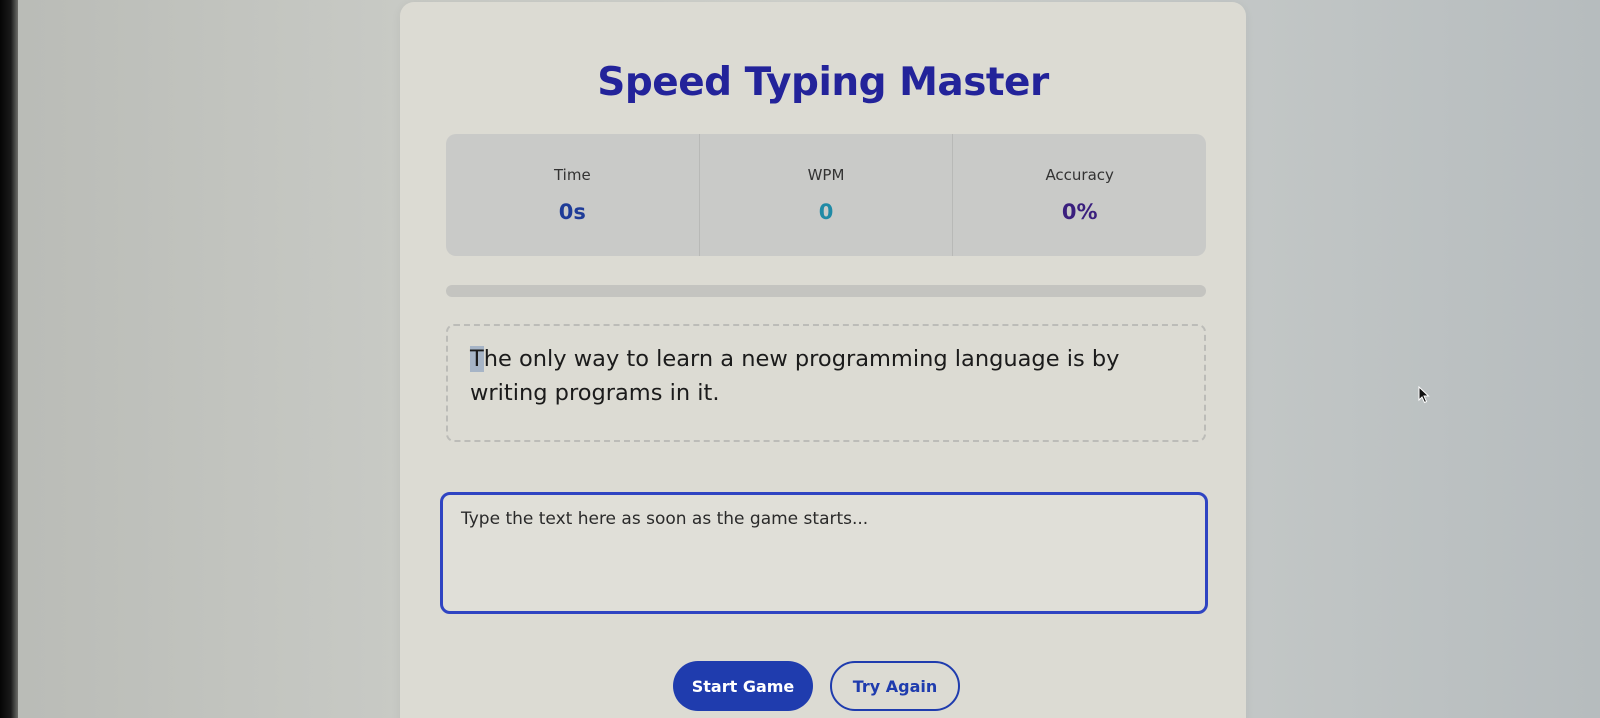  Describe the element at coordinates (9, 359) in the screenshot. I see `screen-bezel` at that location.